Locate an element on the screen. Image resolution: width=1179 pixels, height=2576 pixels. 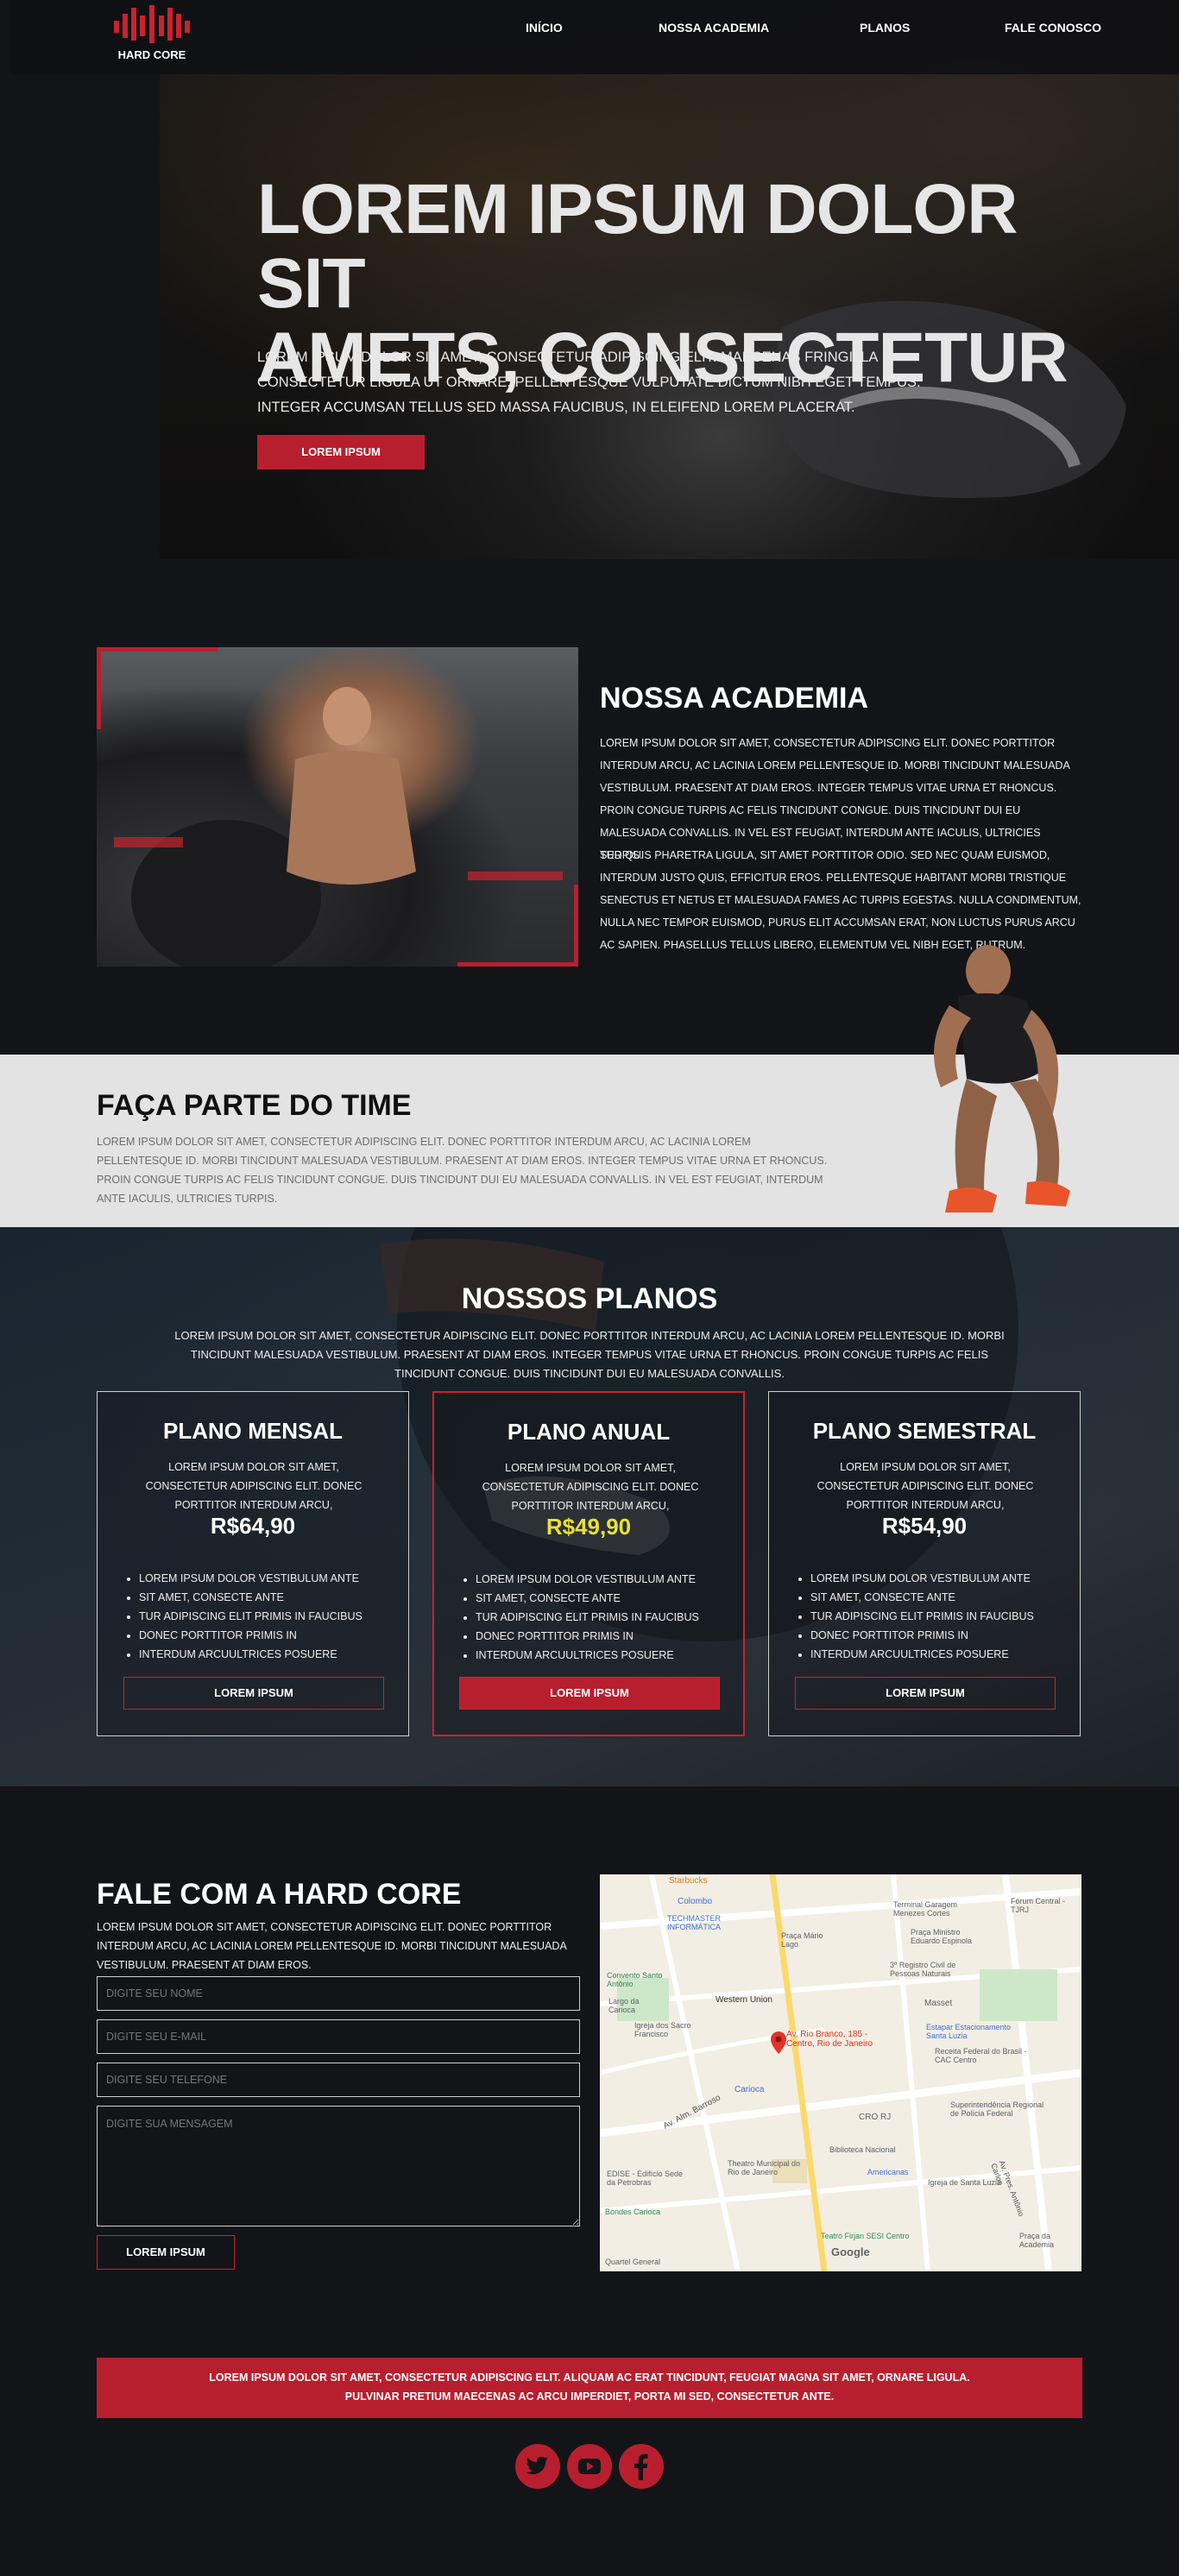
map-label: Receita Federal do Brasil - CAC Centro is located at coordinates (981, 2055).